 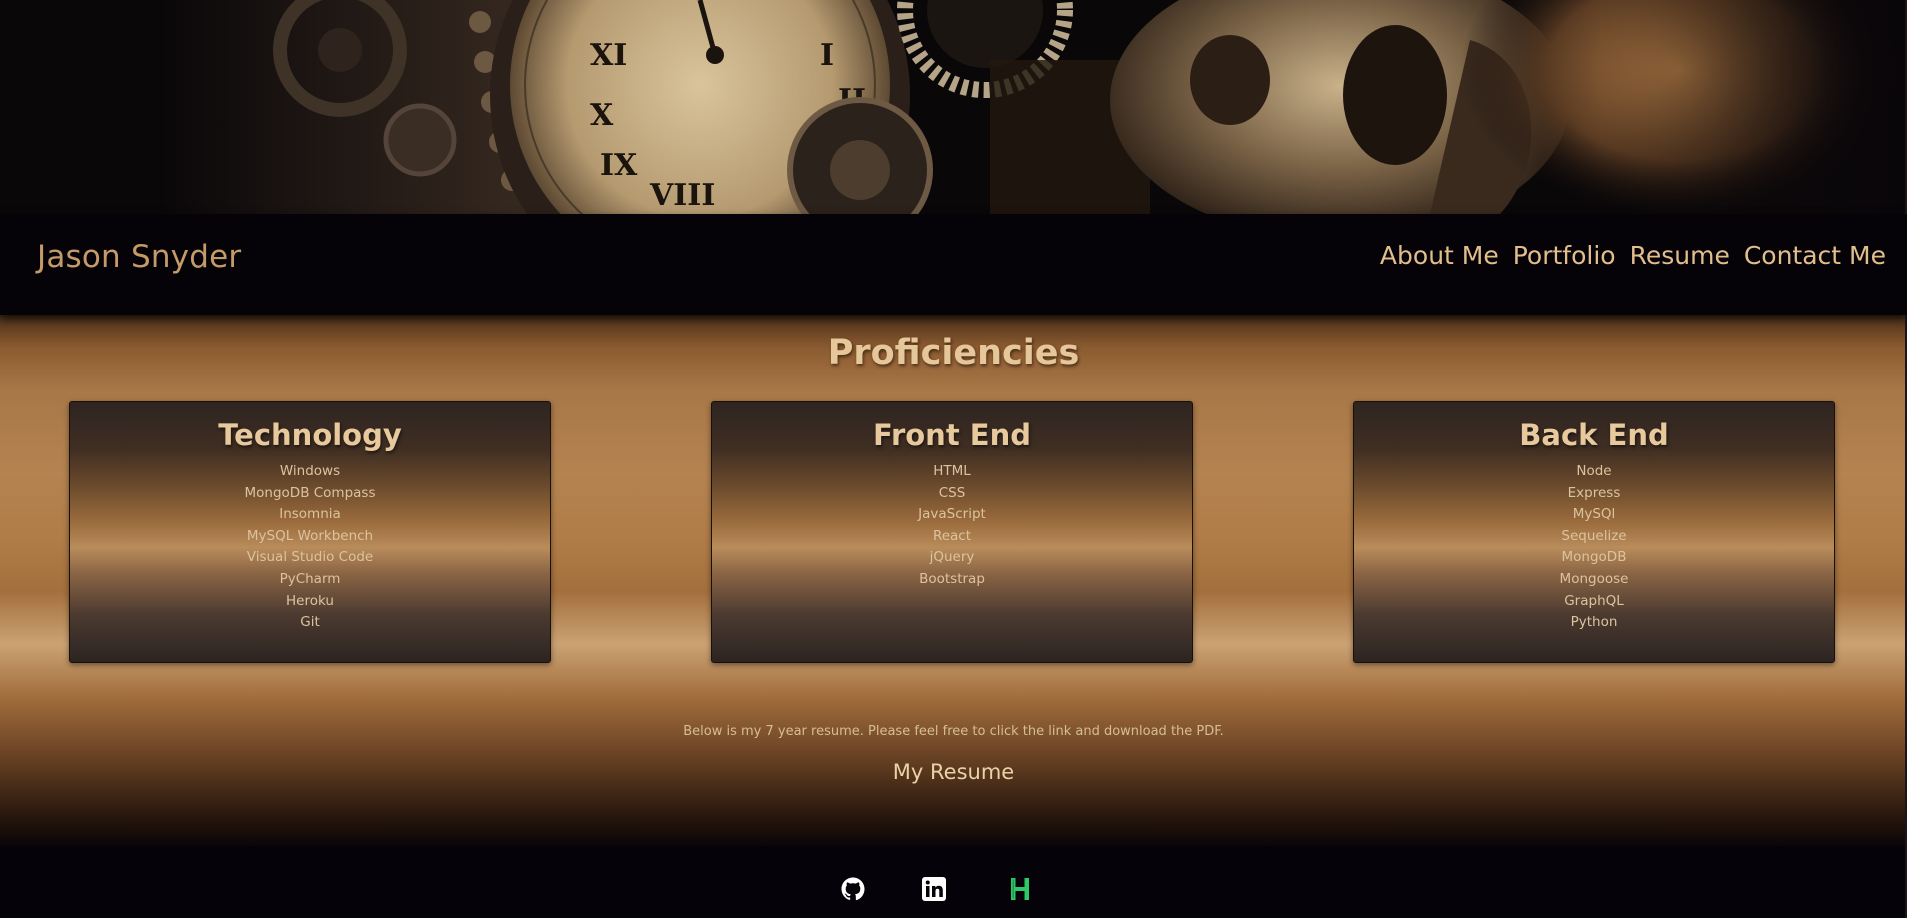 I want to click on card-title: Technology, so click(x=310, y=435).